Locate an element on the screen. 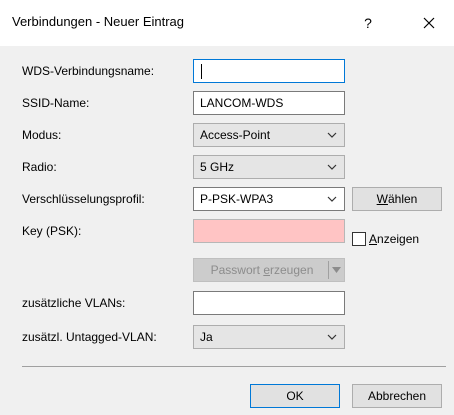 Image resolution: width=454 pixels, height=415 pixels. encryption-select: P-PSK-WPA3 is located at coordinates (269, 199).